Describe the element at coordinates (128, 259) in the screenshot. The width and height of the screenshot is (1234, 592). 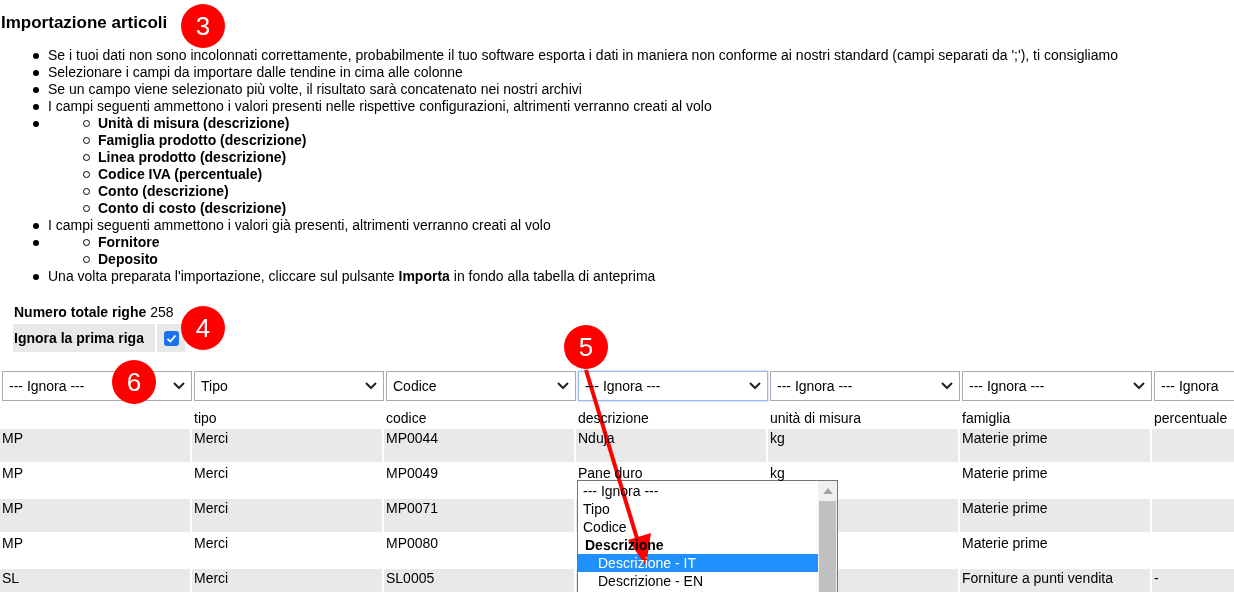
I see `field-name: Deposito` at that location.